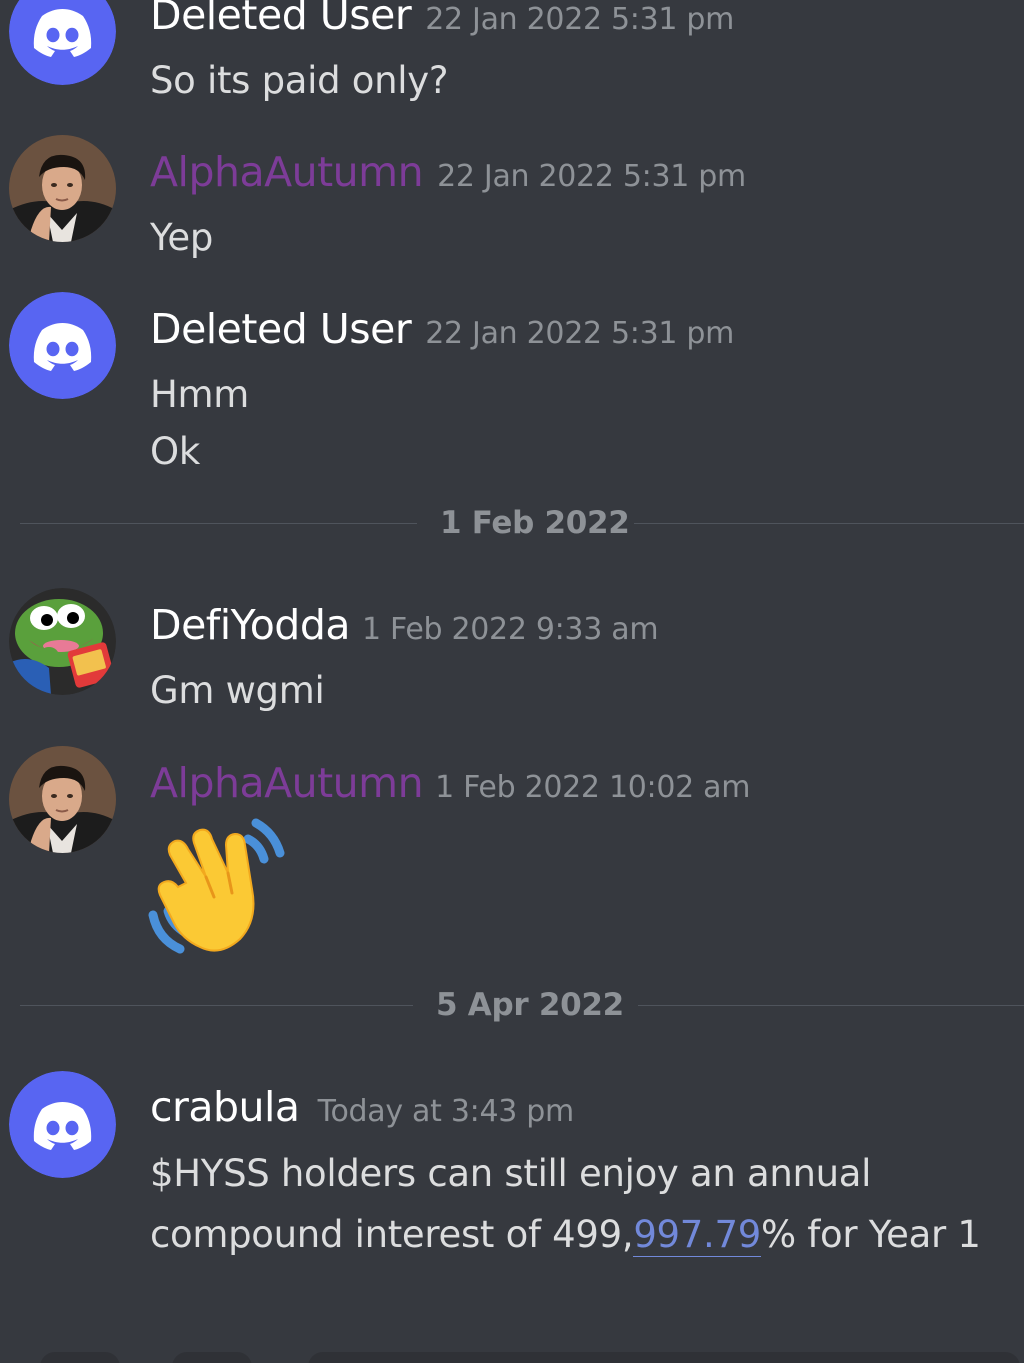 The image size is (1024, 1363). I want to click on message-header: AlphaAutumn 1 Feb 2022 10:02 am, so click(450, 783).